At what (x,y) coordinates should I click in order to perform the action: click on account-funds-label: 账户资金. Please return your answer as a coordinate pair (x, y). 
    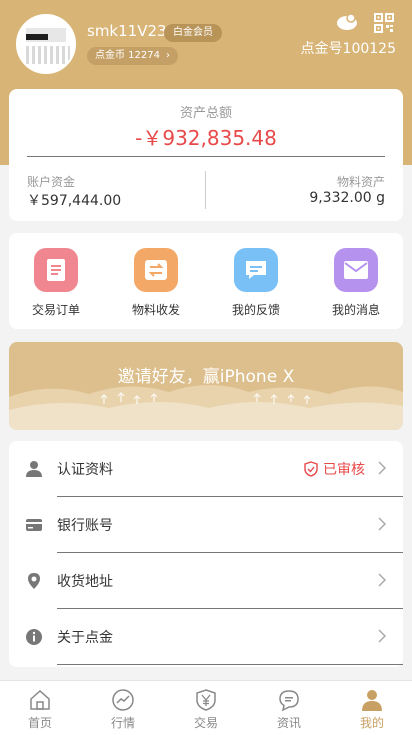
    Looking at the image, I should click on (51, 182).